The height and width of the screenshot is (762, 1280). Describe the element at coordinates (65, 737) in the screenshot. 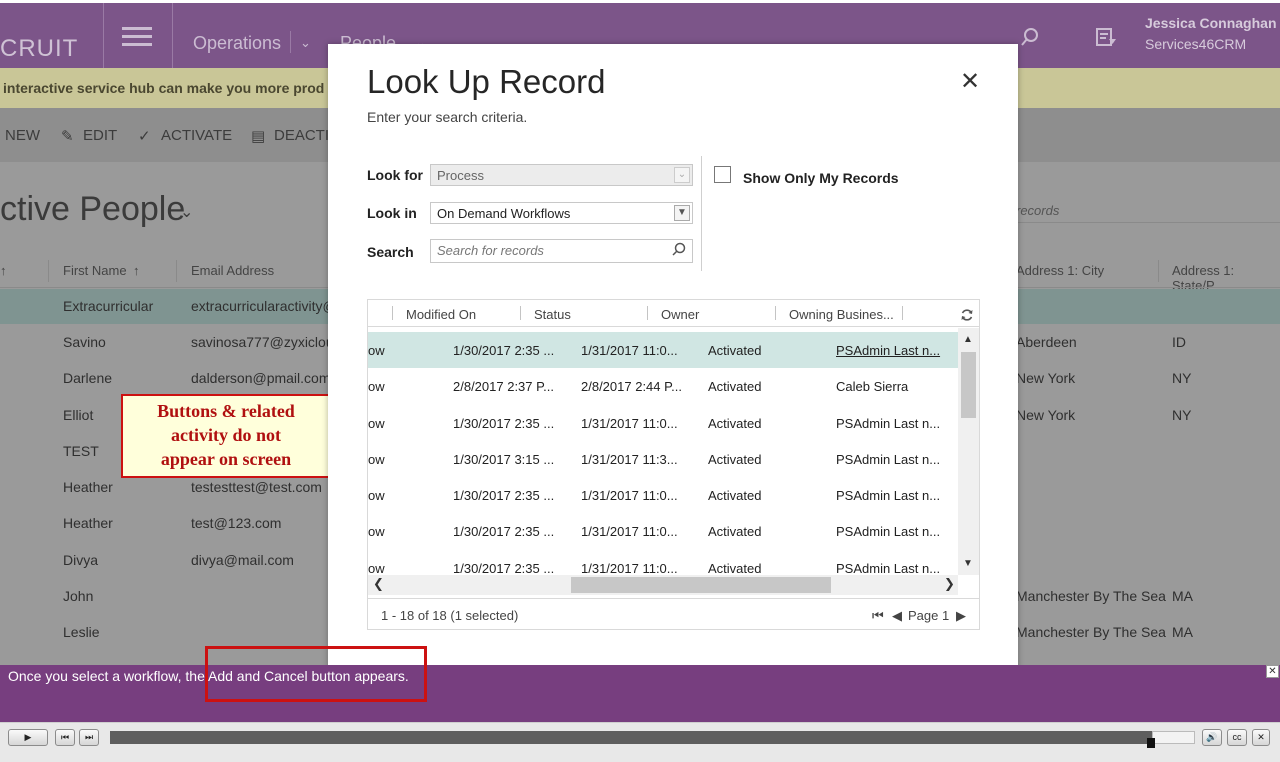

I see `rewind-button: ⏮` at that location.